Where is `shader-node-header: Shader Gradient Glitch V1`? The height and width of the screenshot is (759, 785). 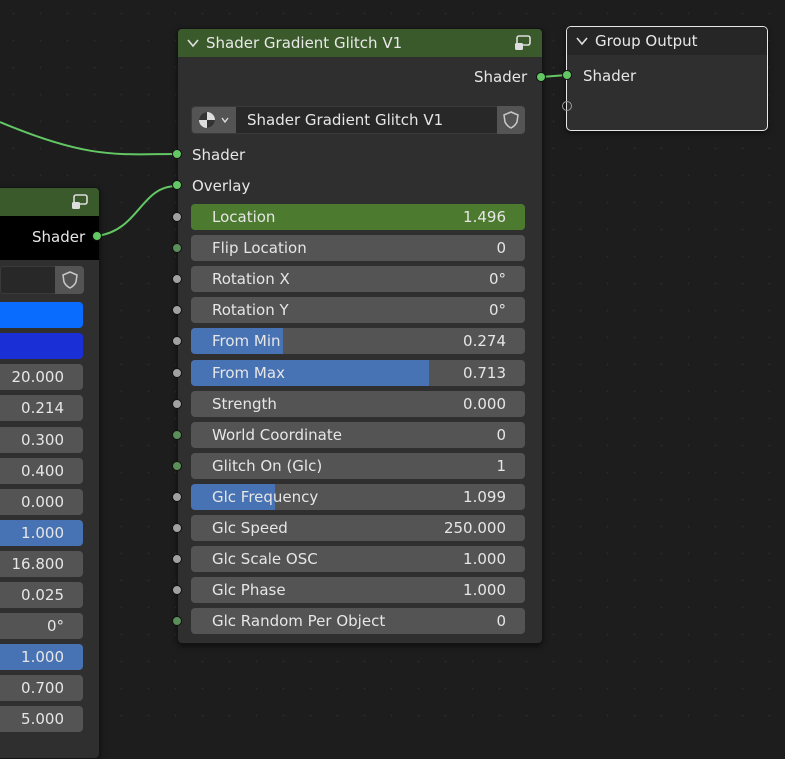 shader-node-header: Shader Gradient Glitch V1 is located at coordinates (360, 43).